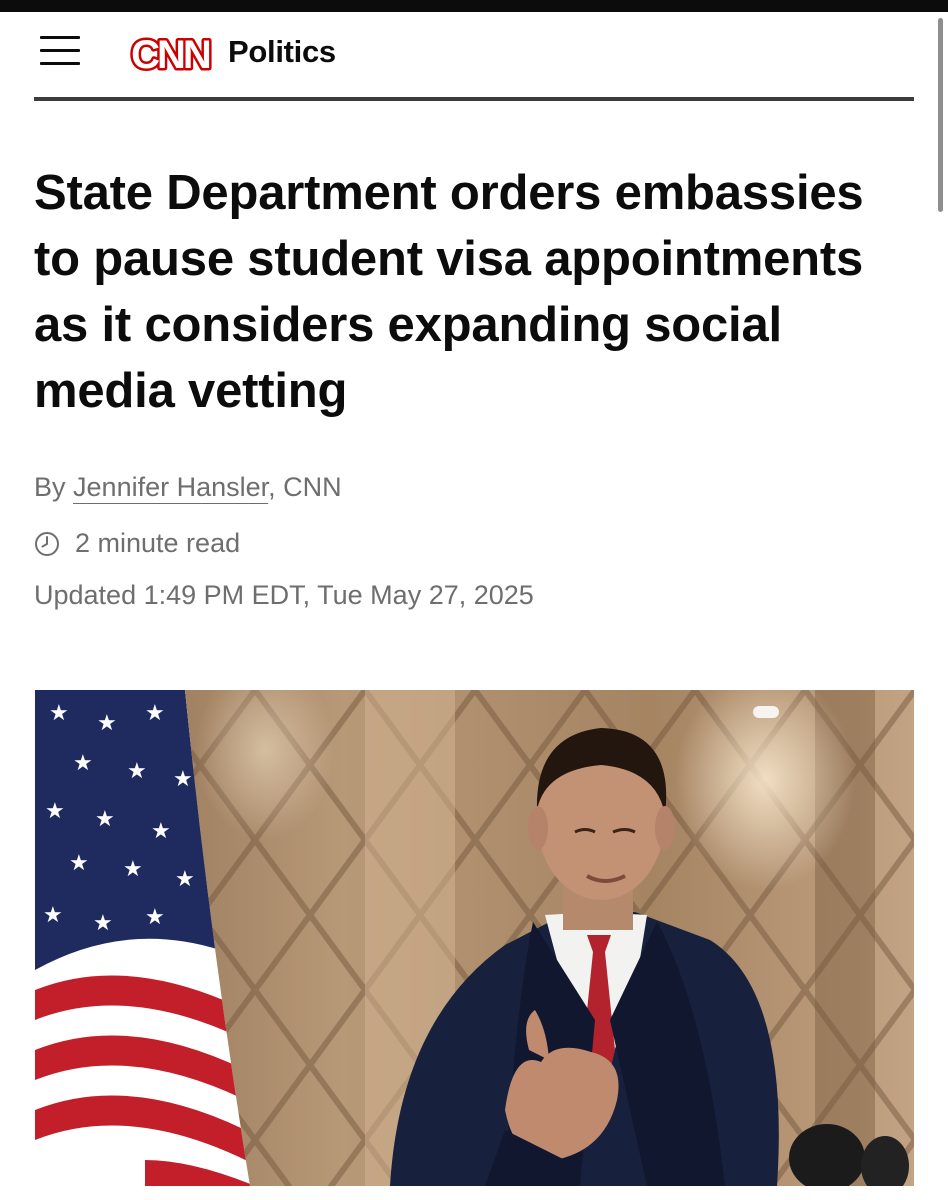 This screenshot has width=948, height=1200. What do you see at coordinates (474, 57) in the screenshot?
I see `site-header: CNN Politics` at bounding box center [474, 57].